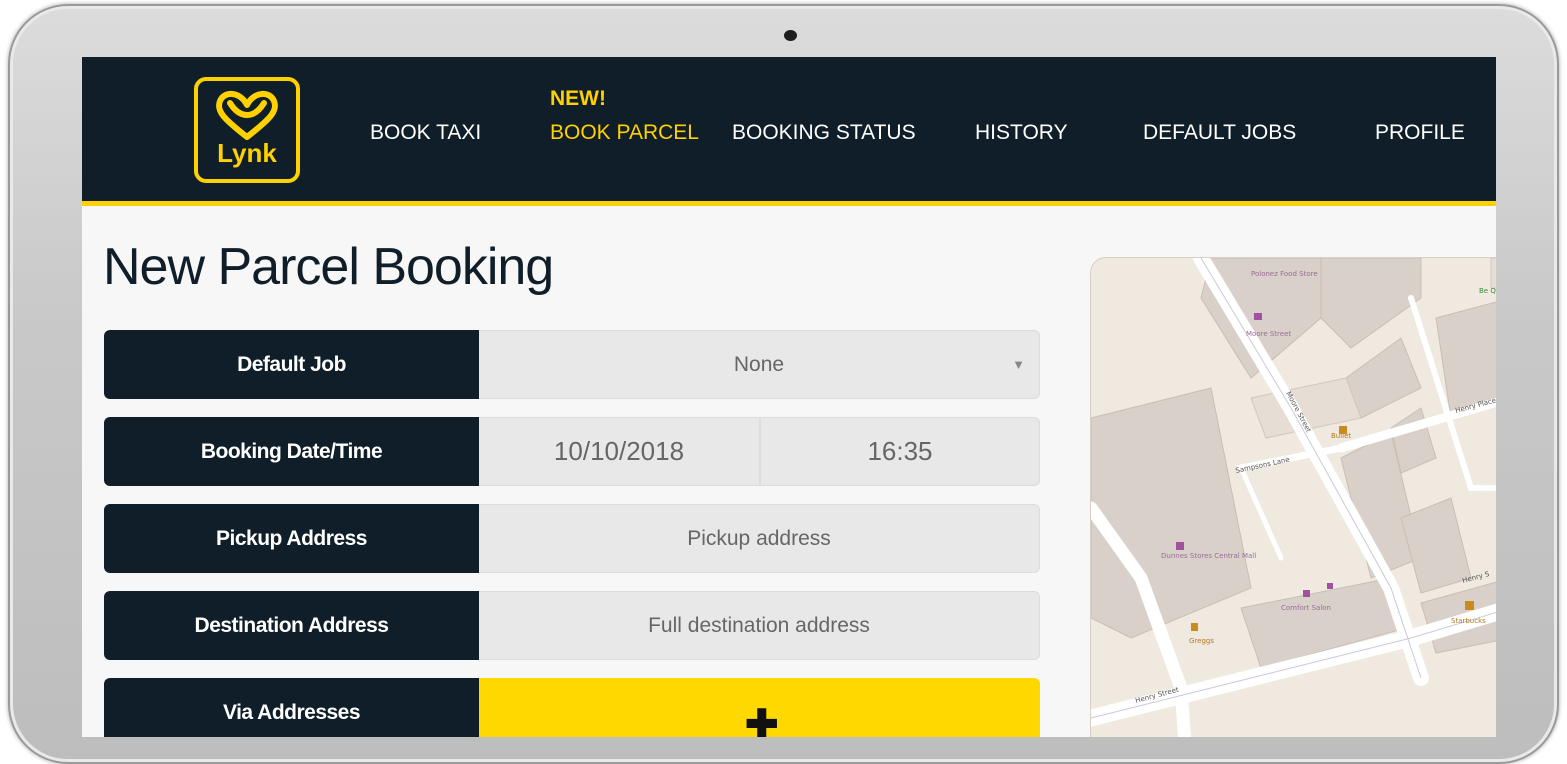  I want to click on booking-date-input: 10/10/2018, so click(619, 451).